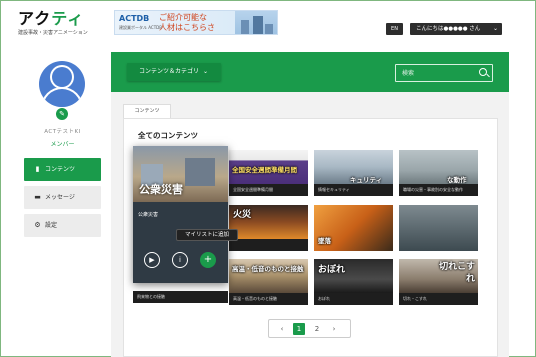  I want to click on thumb-title: な動作, so click(457, 180).